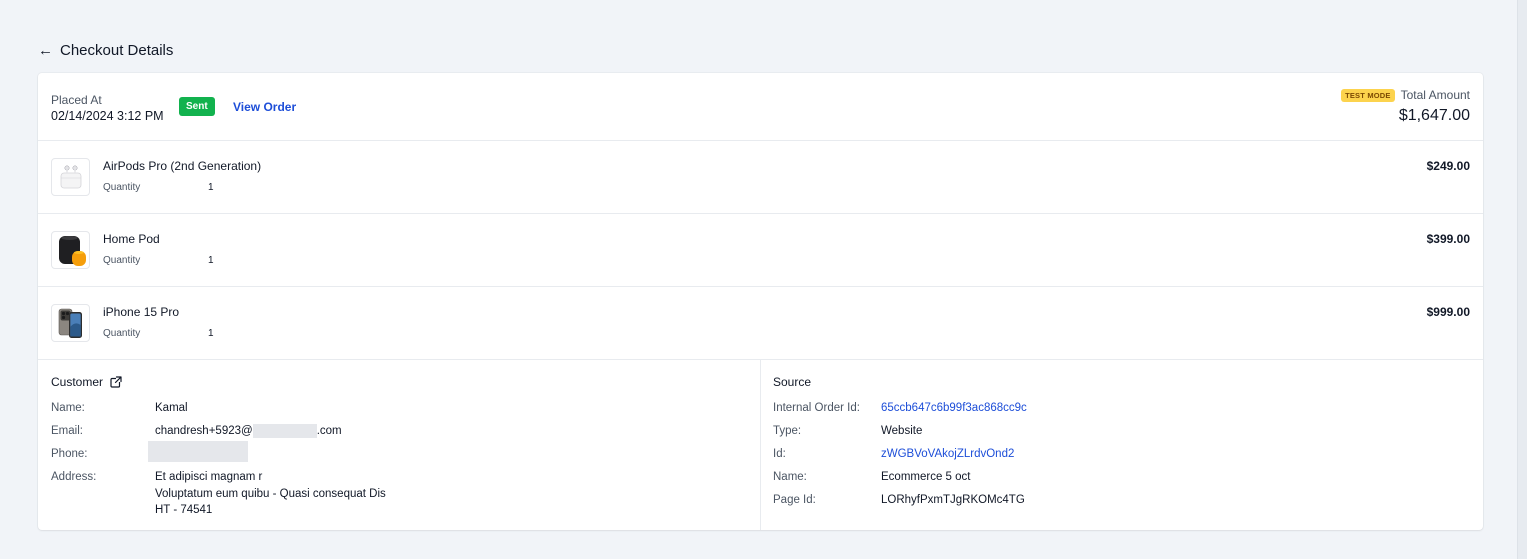  I want to click on customer-name-label: Name:, so click(68, 408).